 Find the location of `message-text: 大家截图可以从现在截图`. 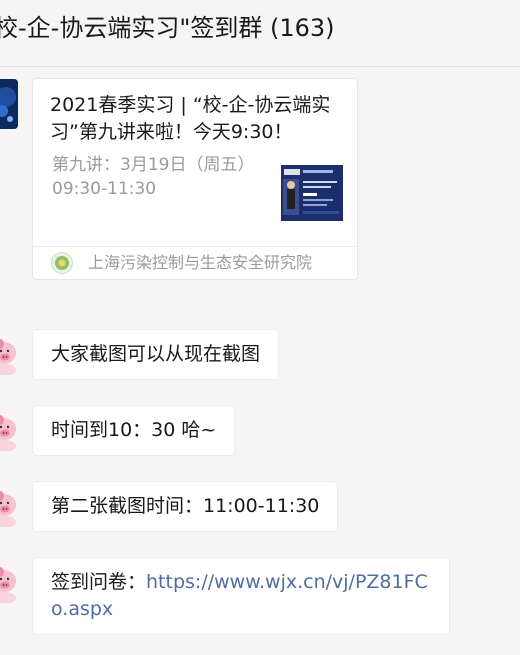

message-text: 大家截图可以从现在截图 is located at coordinates (156, 354).